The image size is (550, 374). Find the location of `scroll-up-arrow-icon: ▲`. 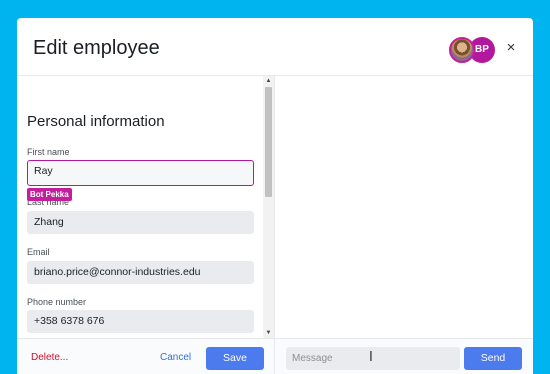

scroll-up-arrow-icon: ▲ is located at coordinates (268, 81).